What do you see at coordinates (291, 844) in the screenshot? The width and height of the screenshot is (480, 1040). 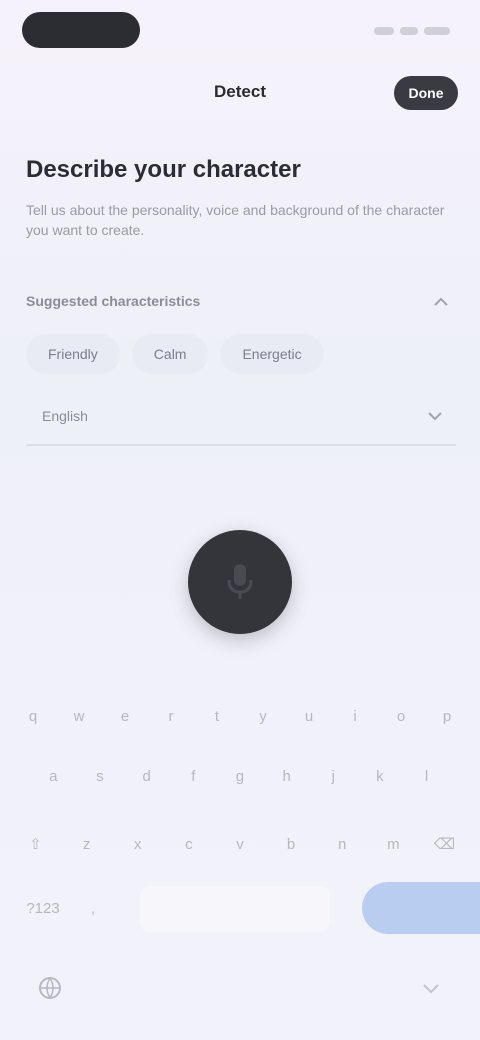 I see `key: b` at bounding box center [291, 844].